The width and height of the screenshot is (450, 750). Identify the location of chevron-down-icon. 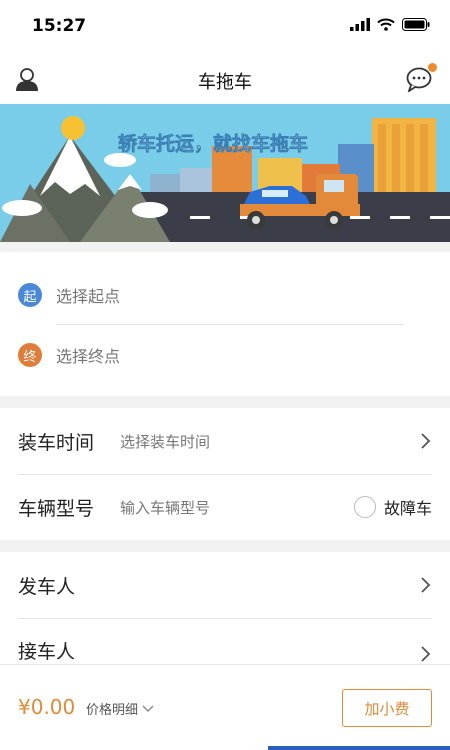
(148, 708).